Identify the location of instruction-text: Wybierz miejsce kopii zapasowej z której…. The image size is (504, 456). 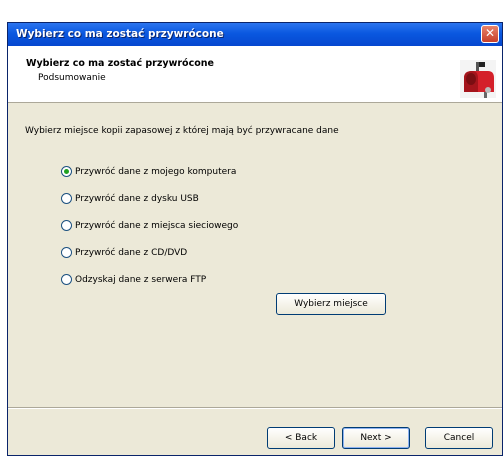
(182, 131).